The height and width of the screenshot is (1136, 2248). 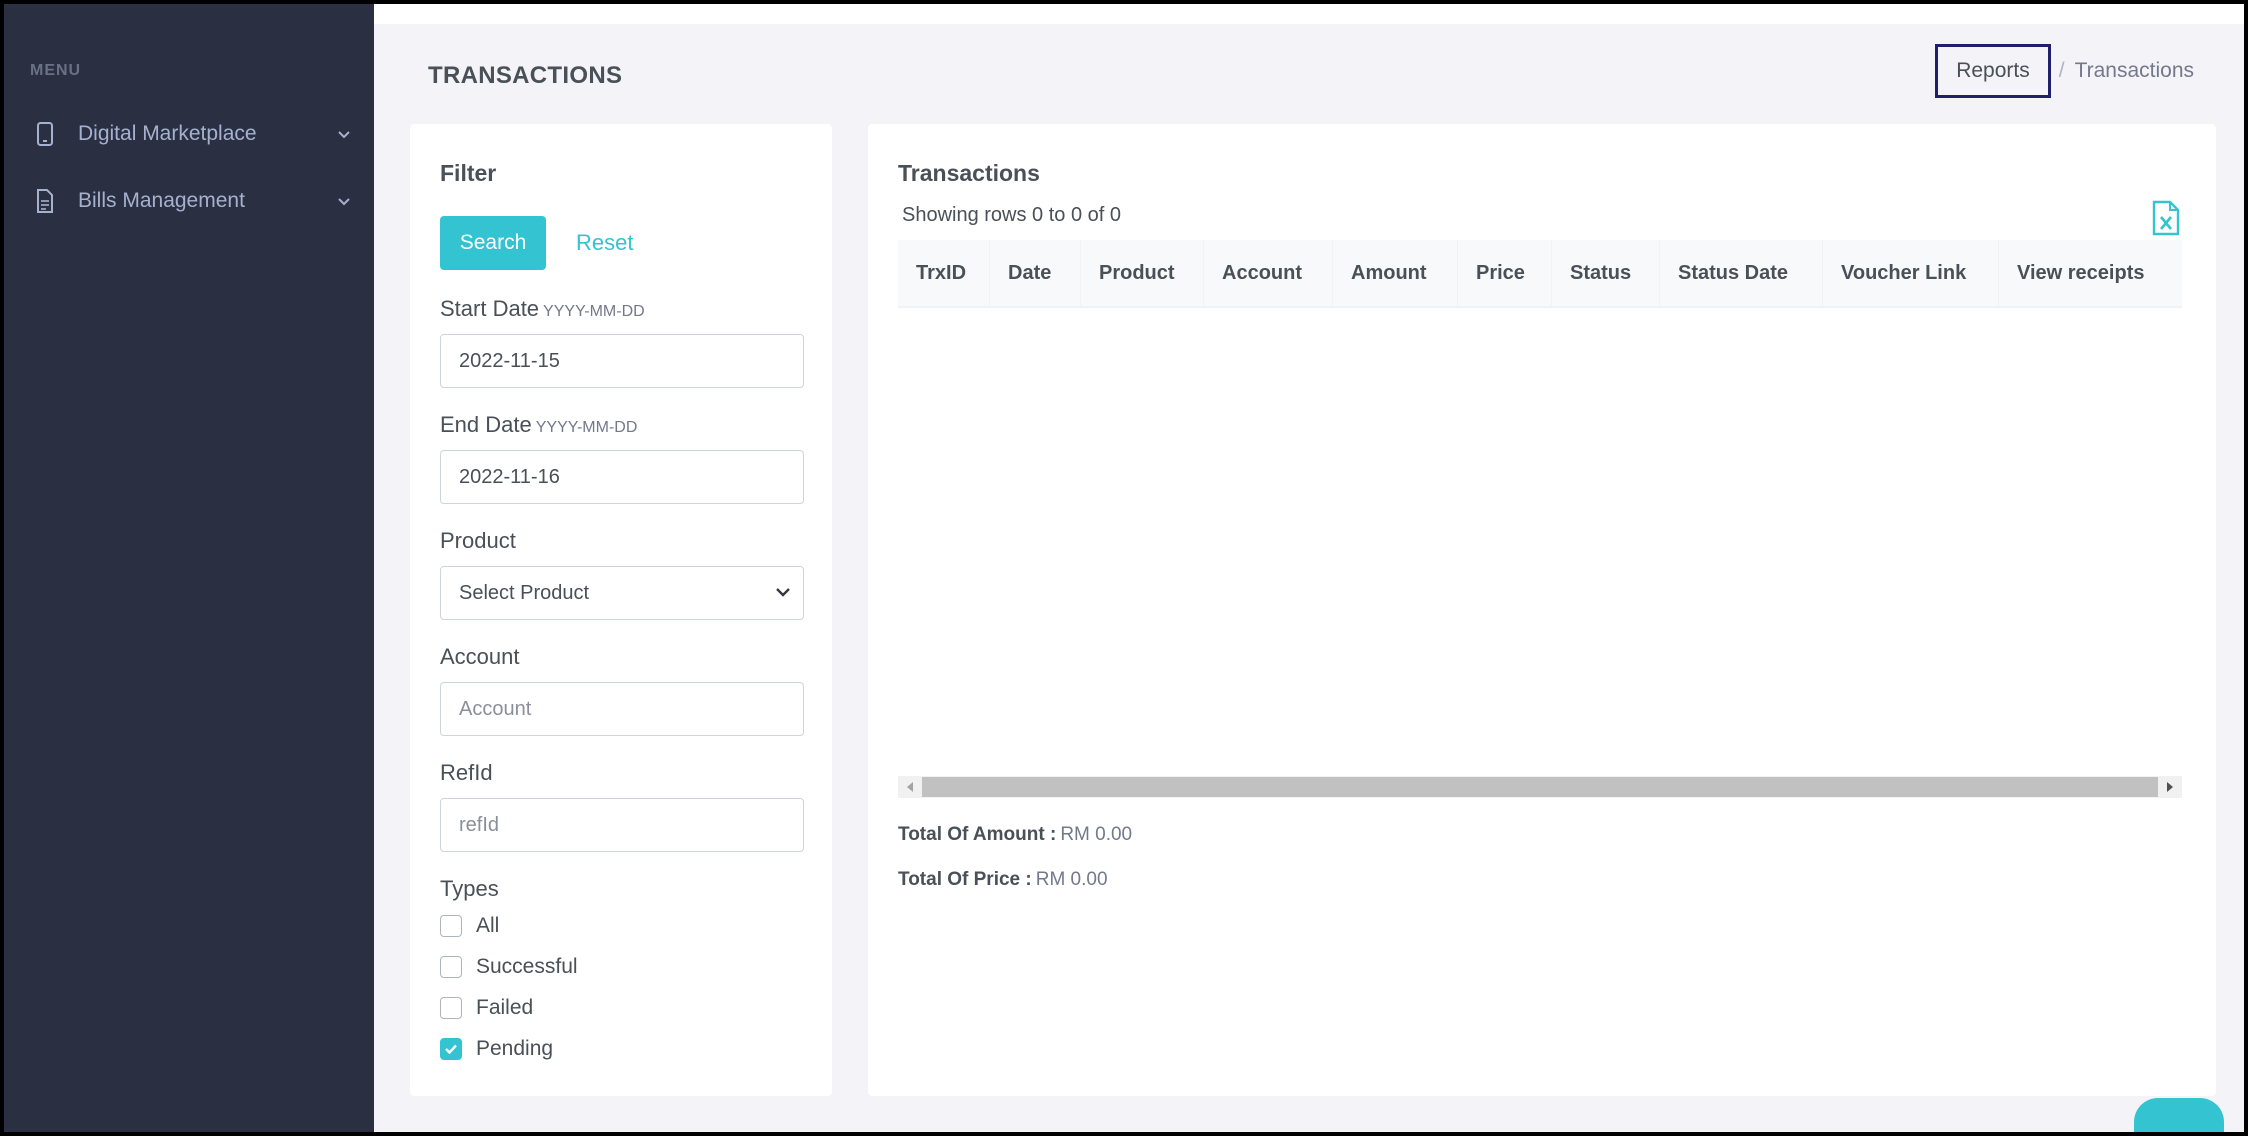 What do you see at coordinates (469, 888) in the screenshot?
I see `types-label: Types` at bounding box center [469, 888].